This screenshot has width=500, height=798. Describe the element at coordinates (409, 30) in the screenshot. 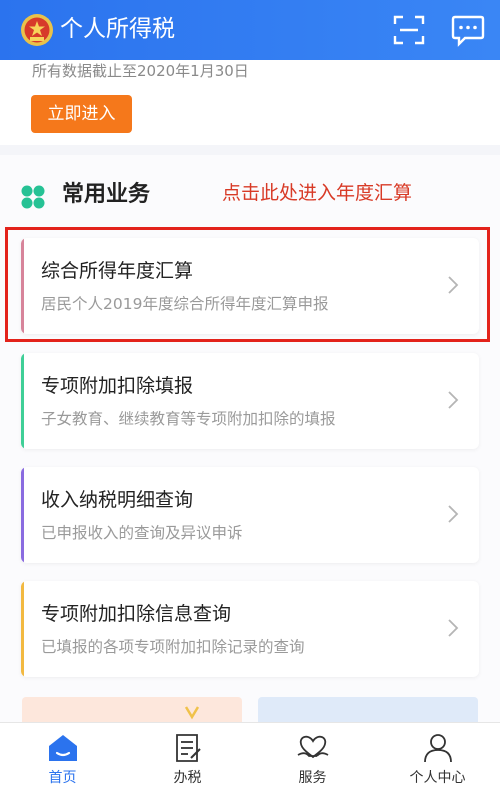

I see `scan-icon` at that location.